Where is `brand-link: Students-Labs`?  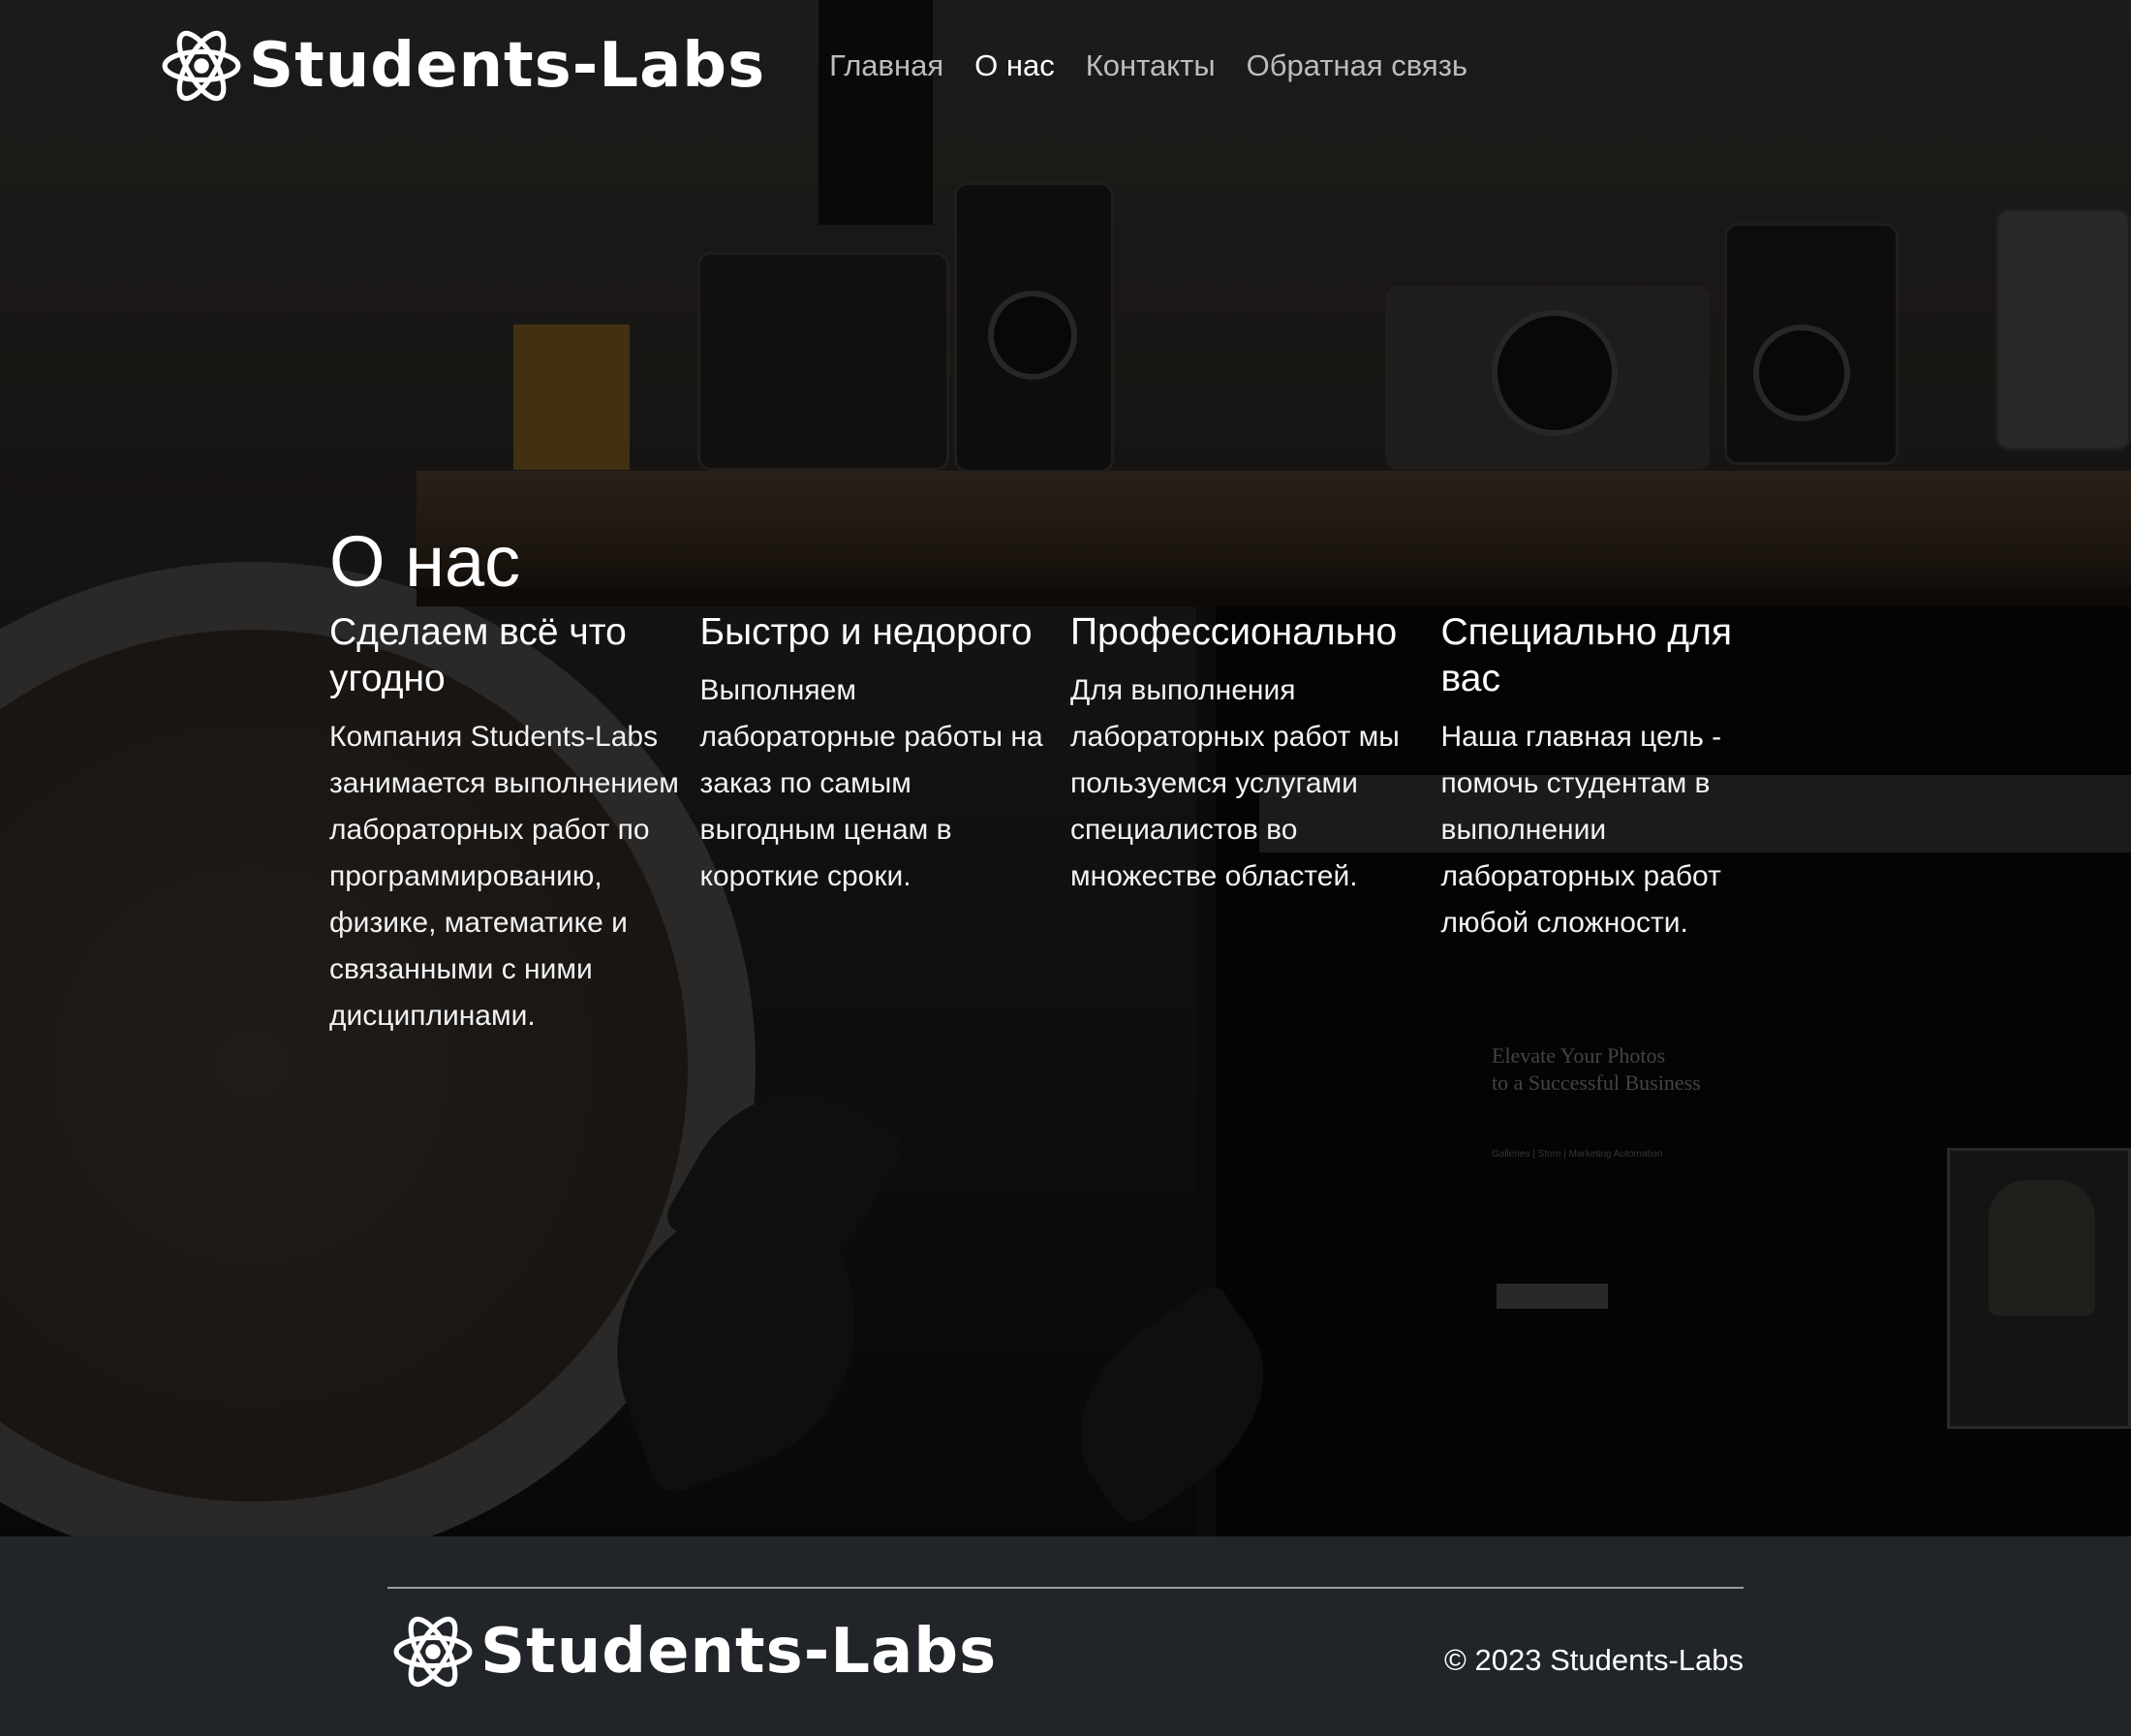 brand-link: Students-Labs is located at coordinates (462, 66).